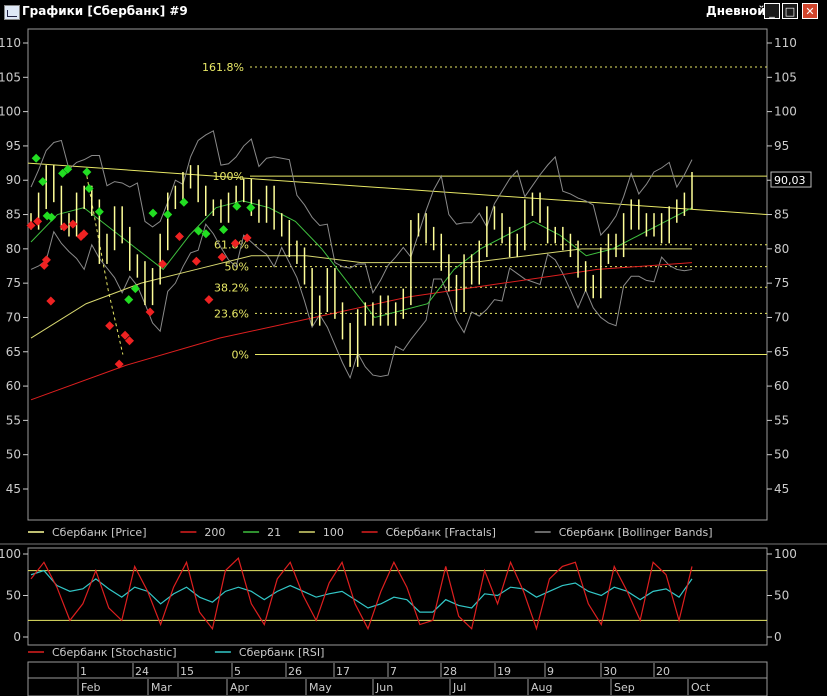 This screenshot has height=696, width=827. Describe the element at coordinates (13, 420) in the screenshot. I see `price-y-label-left: 55` at that location.